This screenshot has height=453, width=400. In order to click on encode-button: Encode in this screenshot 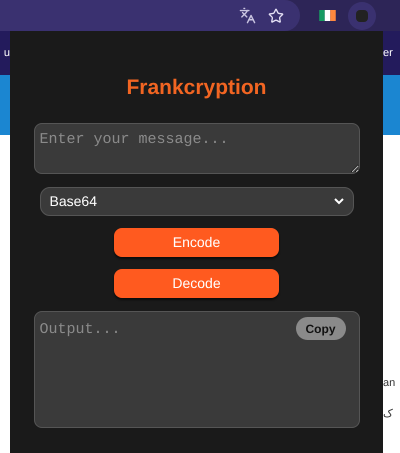, I will do `click(196, 242)`.